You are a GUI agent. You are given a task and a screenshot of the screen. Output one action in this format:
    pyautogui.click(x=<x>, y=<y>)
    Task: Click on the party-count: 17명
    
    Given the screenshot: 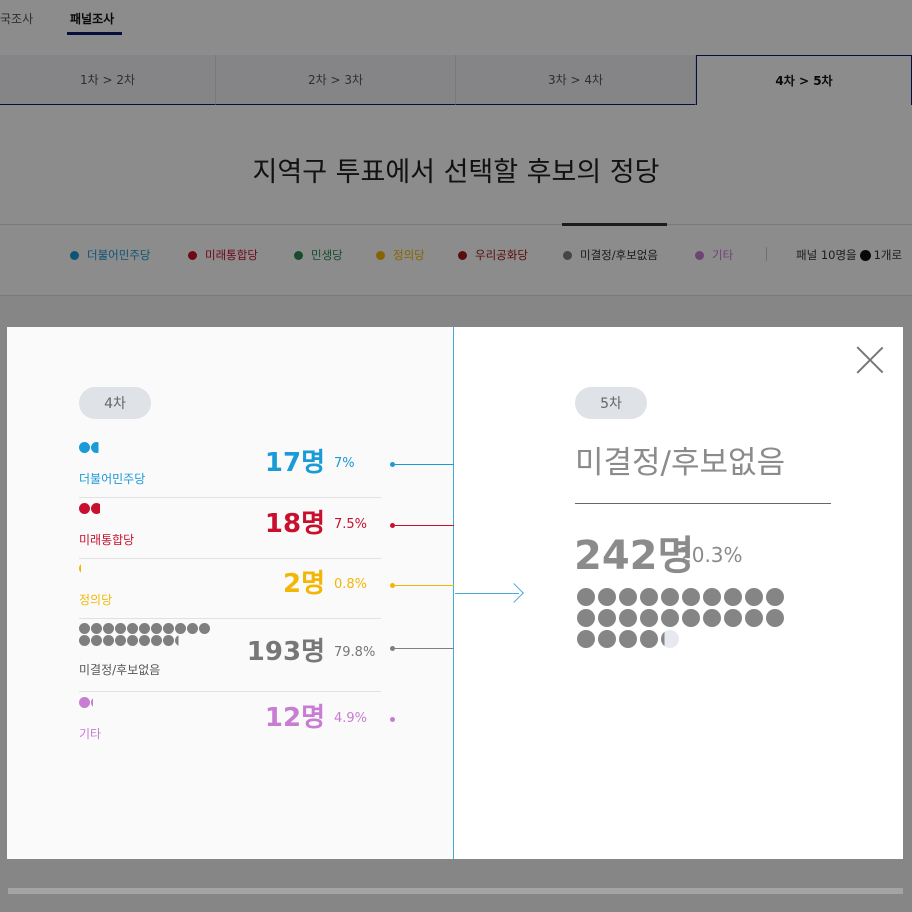 What is the action you would take?
    pyautogui.click(x=294, y=463)
    